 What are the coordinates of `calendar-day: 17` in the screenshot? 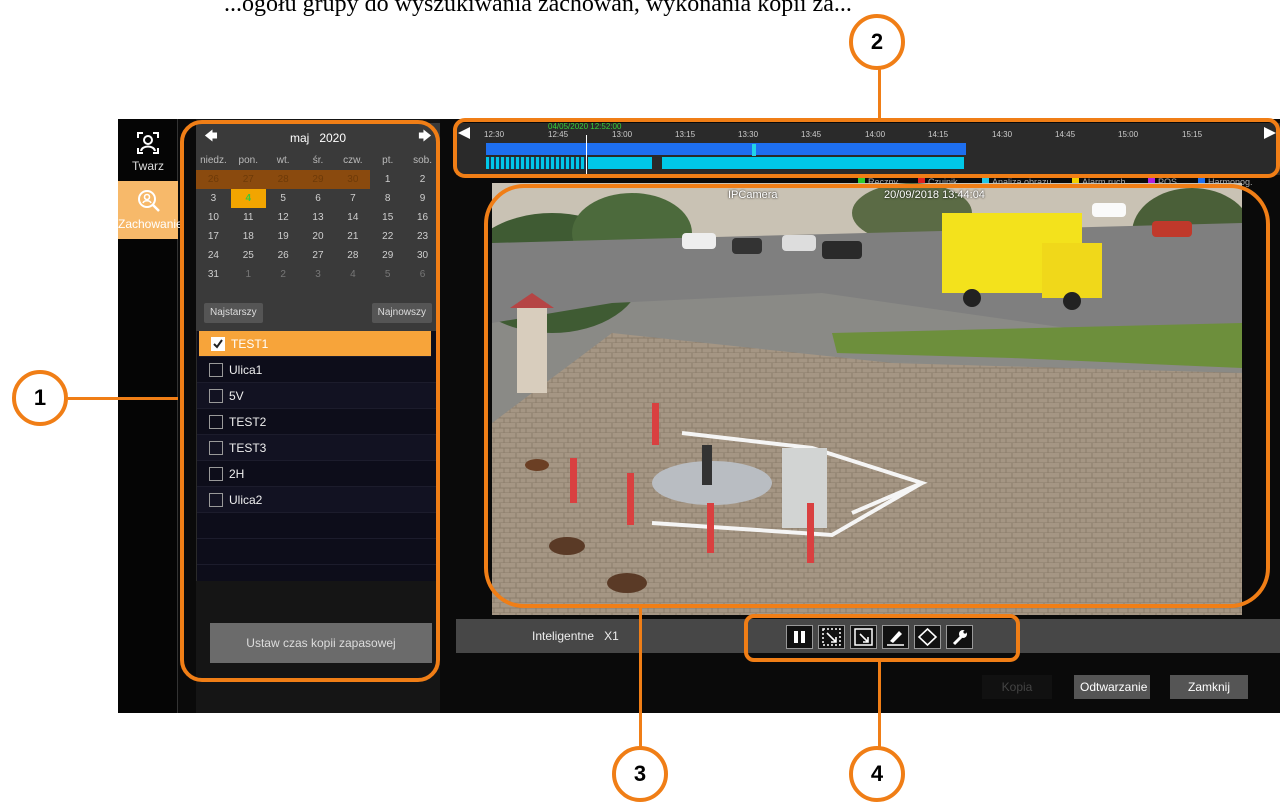 It's located at (213, 236).